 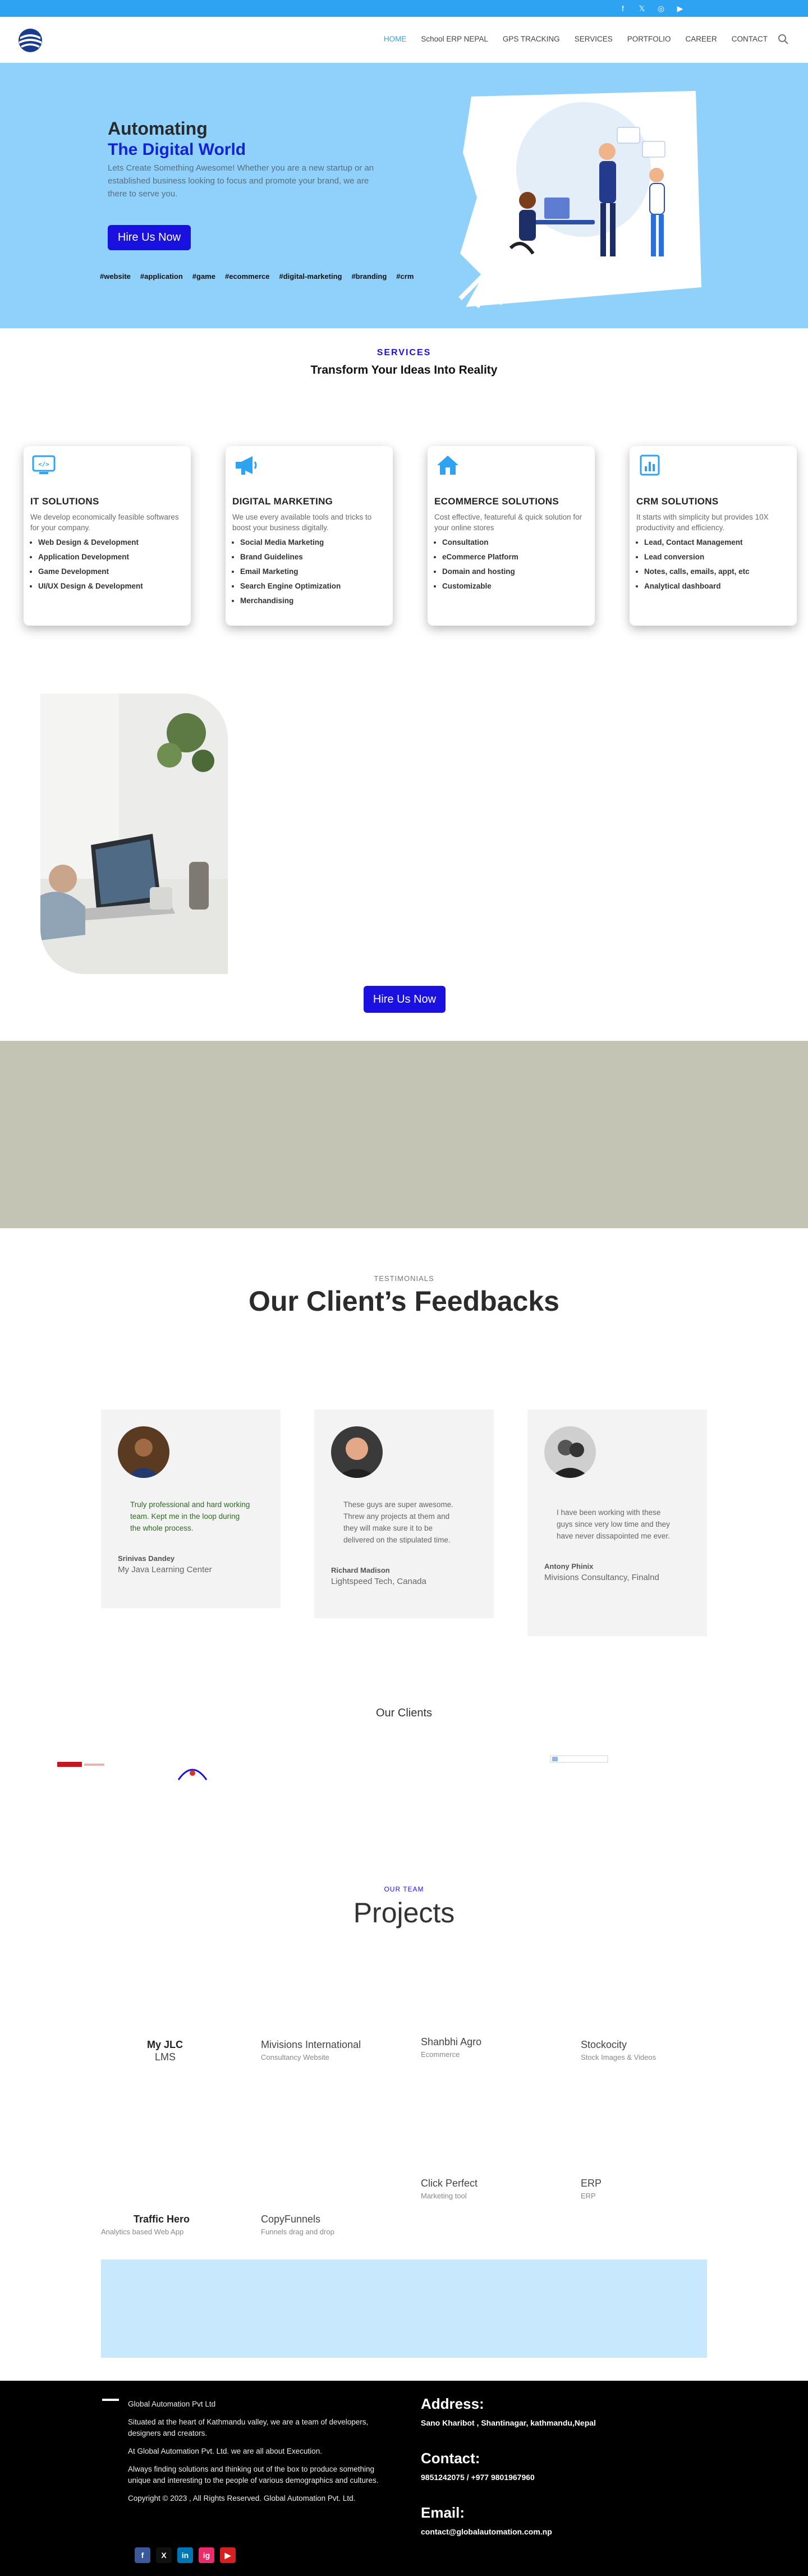 I want to click on project-item: CopyFunnels Funnels drag and drop, so click(x=328, y=2224).